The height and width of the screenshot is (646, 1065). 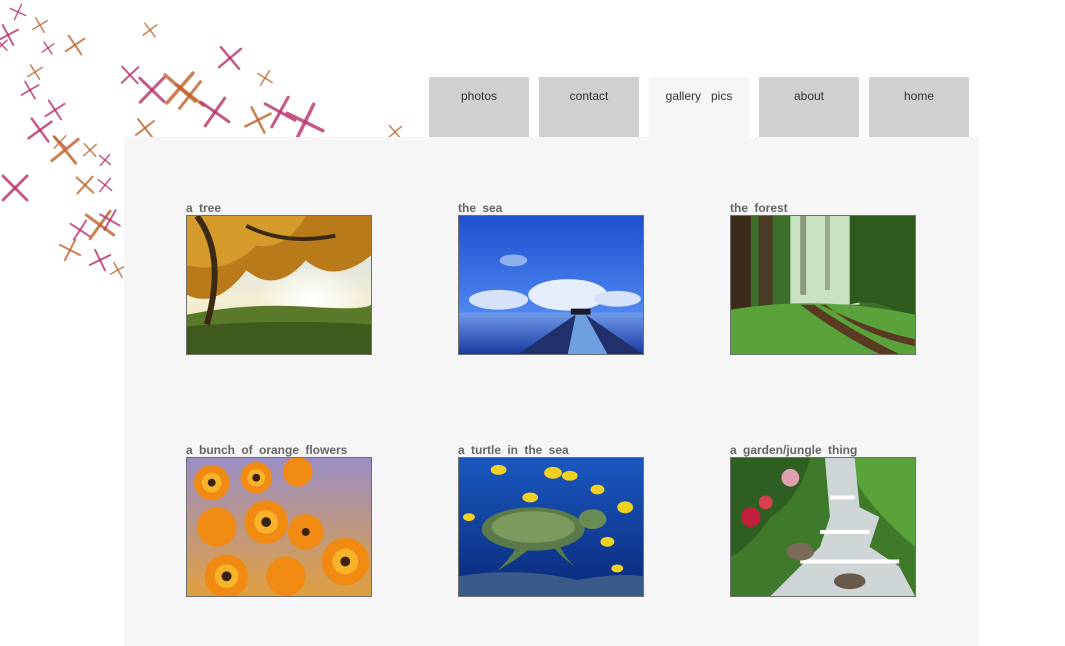 What do you see at coordinates (480, 208) in the screenshot?
I see `gallery-caption: the sea` at bounding box center [480, 208].